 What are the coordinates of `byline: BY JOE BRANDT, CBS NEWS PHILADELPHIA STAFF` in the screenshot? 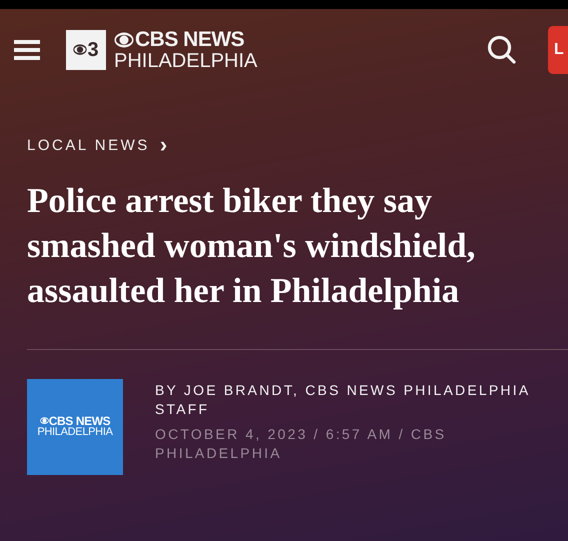 It's located at (343, 399).